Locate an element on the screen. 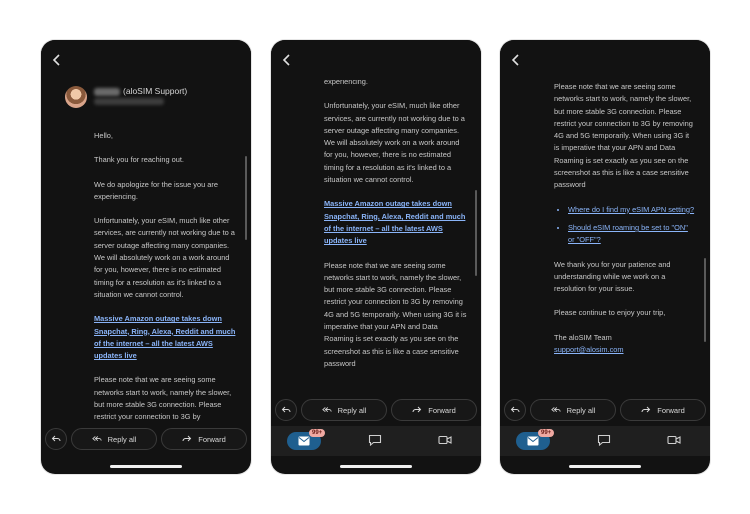 The image size is (750, 514). list-item: Where do I find my eSIM APN setting? is located at coordinates (632, 210).